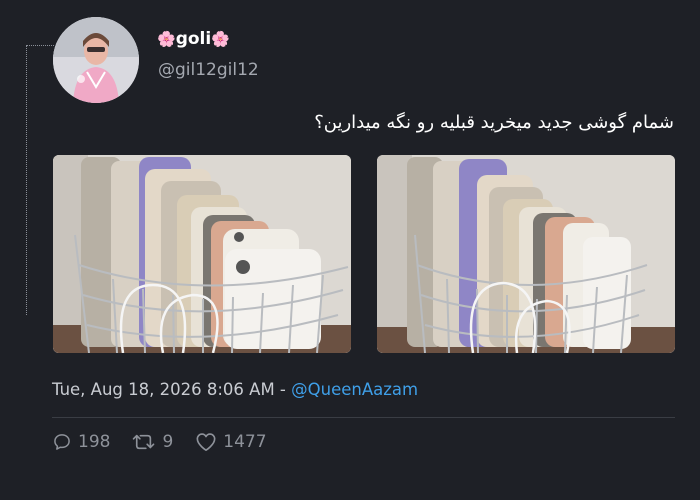 The height and width of the screenshot is (500, 700). Describe the element at coordinates (208, 70) in the screenshot. I see `user-handle: @gil12gil12` at that location.